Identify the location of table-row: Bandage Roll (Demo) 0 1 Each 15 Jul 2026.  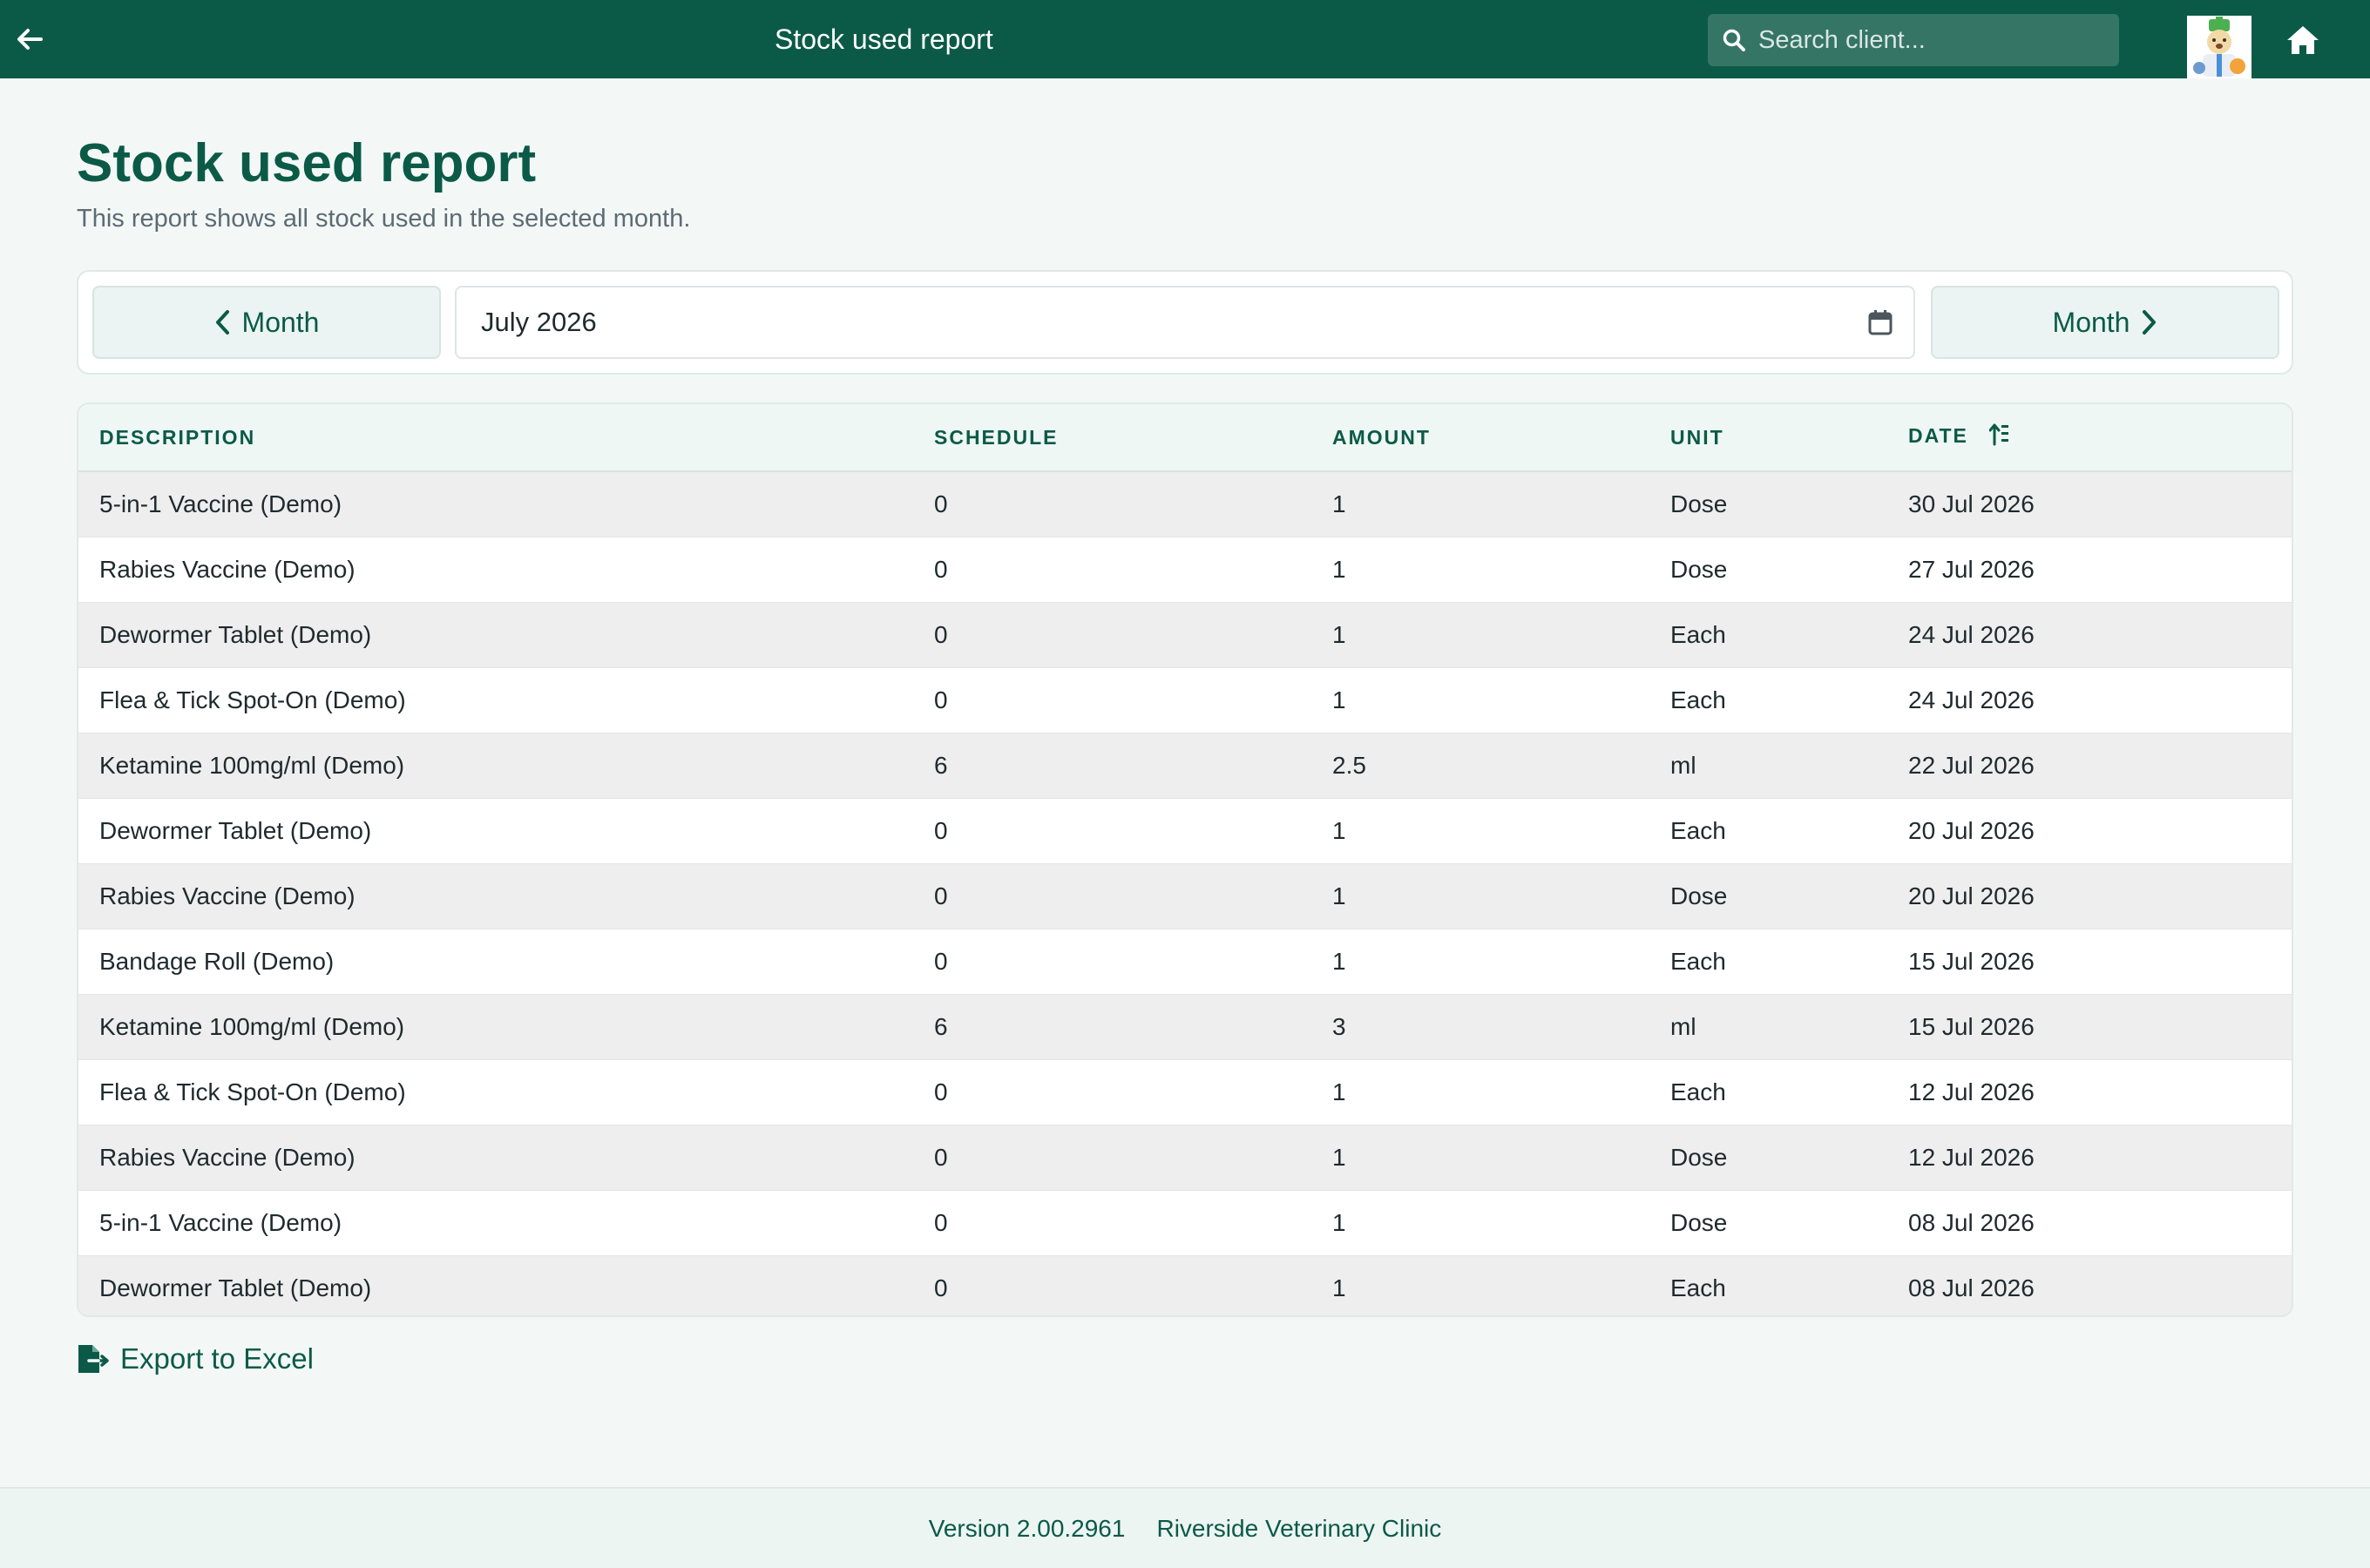
(1185, 962).